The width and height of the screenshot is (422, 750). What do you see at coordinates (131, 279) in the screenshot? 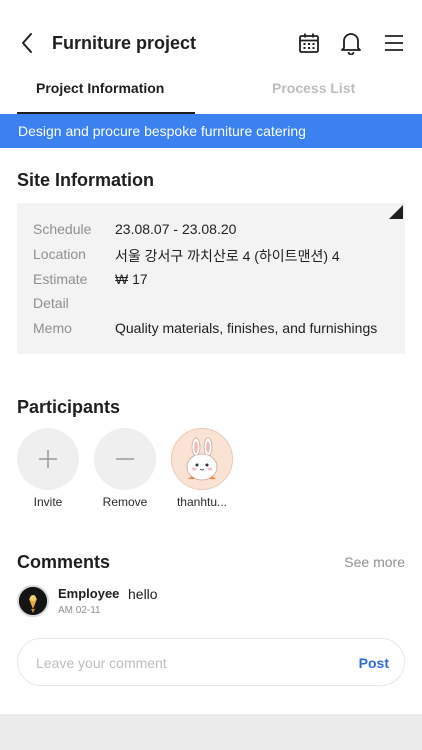
I see `info-value: ₩ 17` at bounding box center [131, 279].